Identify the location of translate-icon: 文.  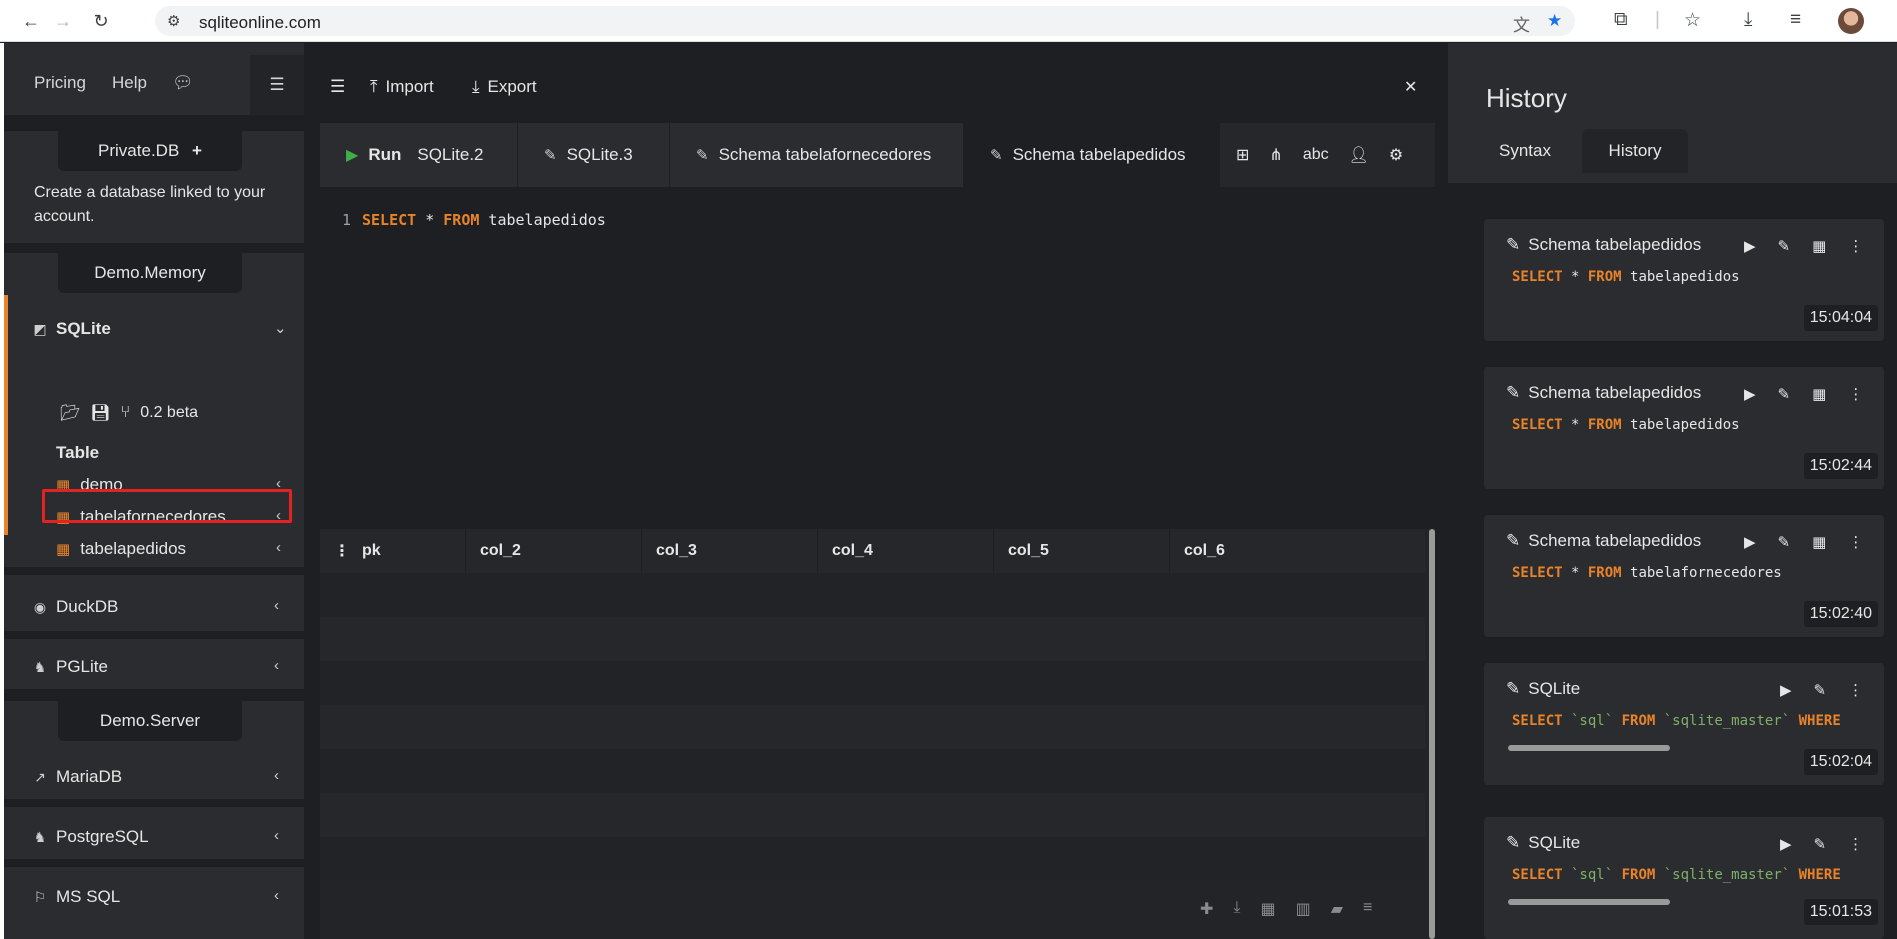
(1521, 23).